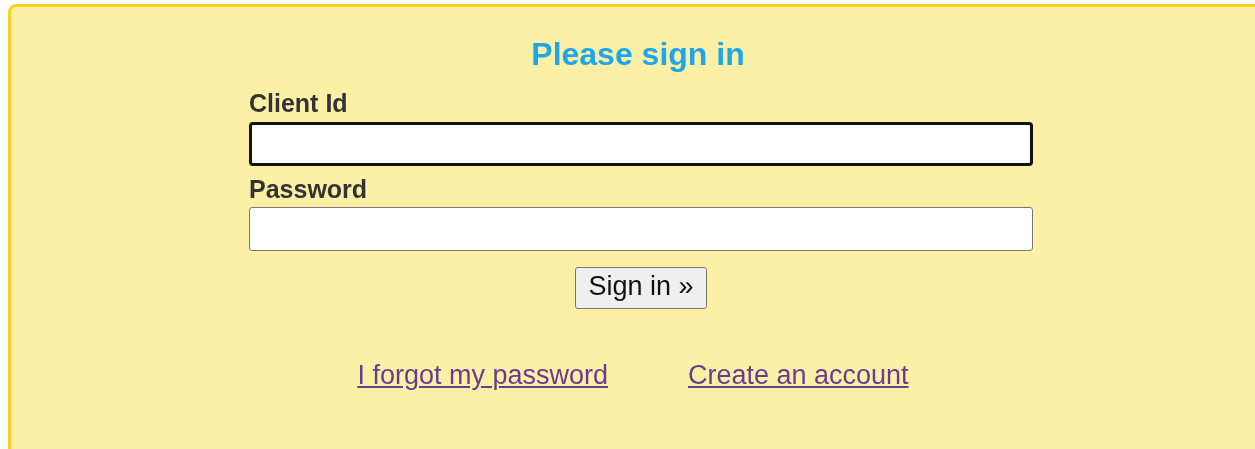 This screenshot has height=449, width=1255. I want to click on sign-in-button: Sign in », so click(641, 288).